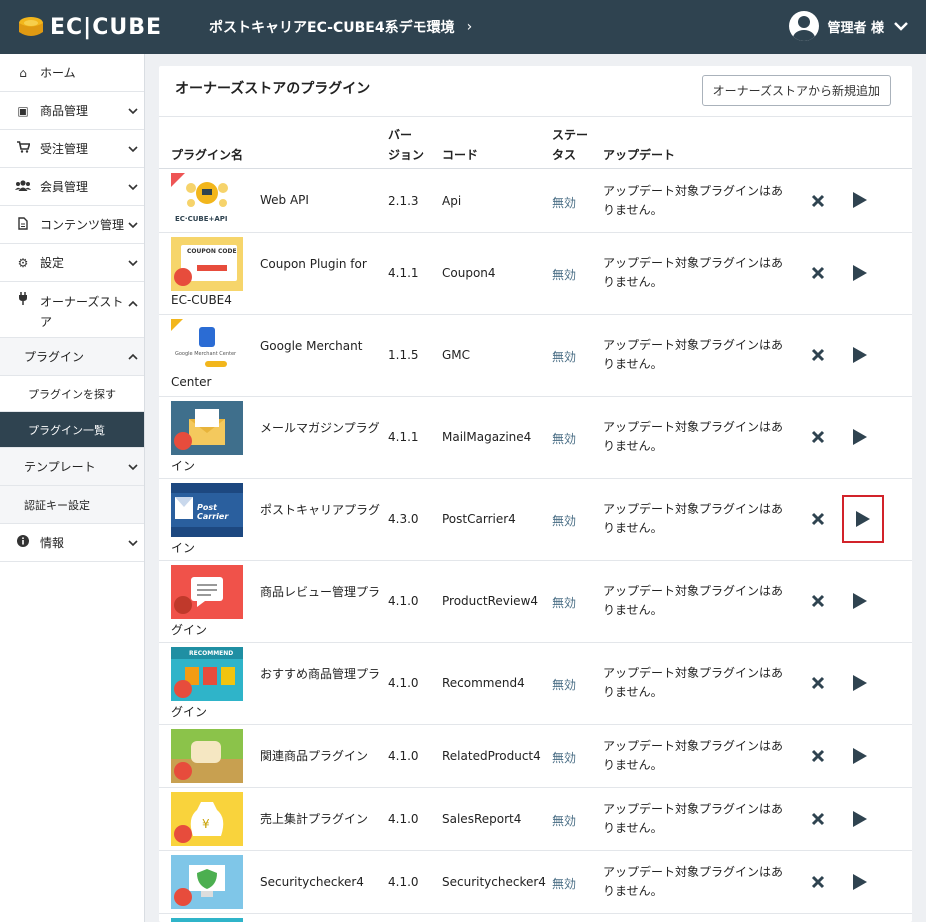  I want to click on salesreport-thumb-image: ¥, so click(207, 819).